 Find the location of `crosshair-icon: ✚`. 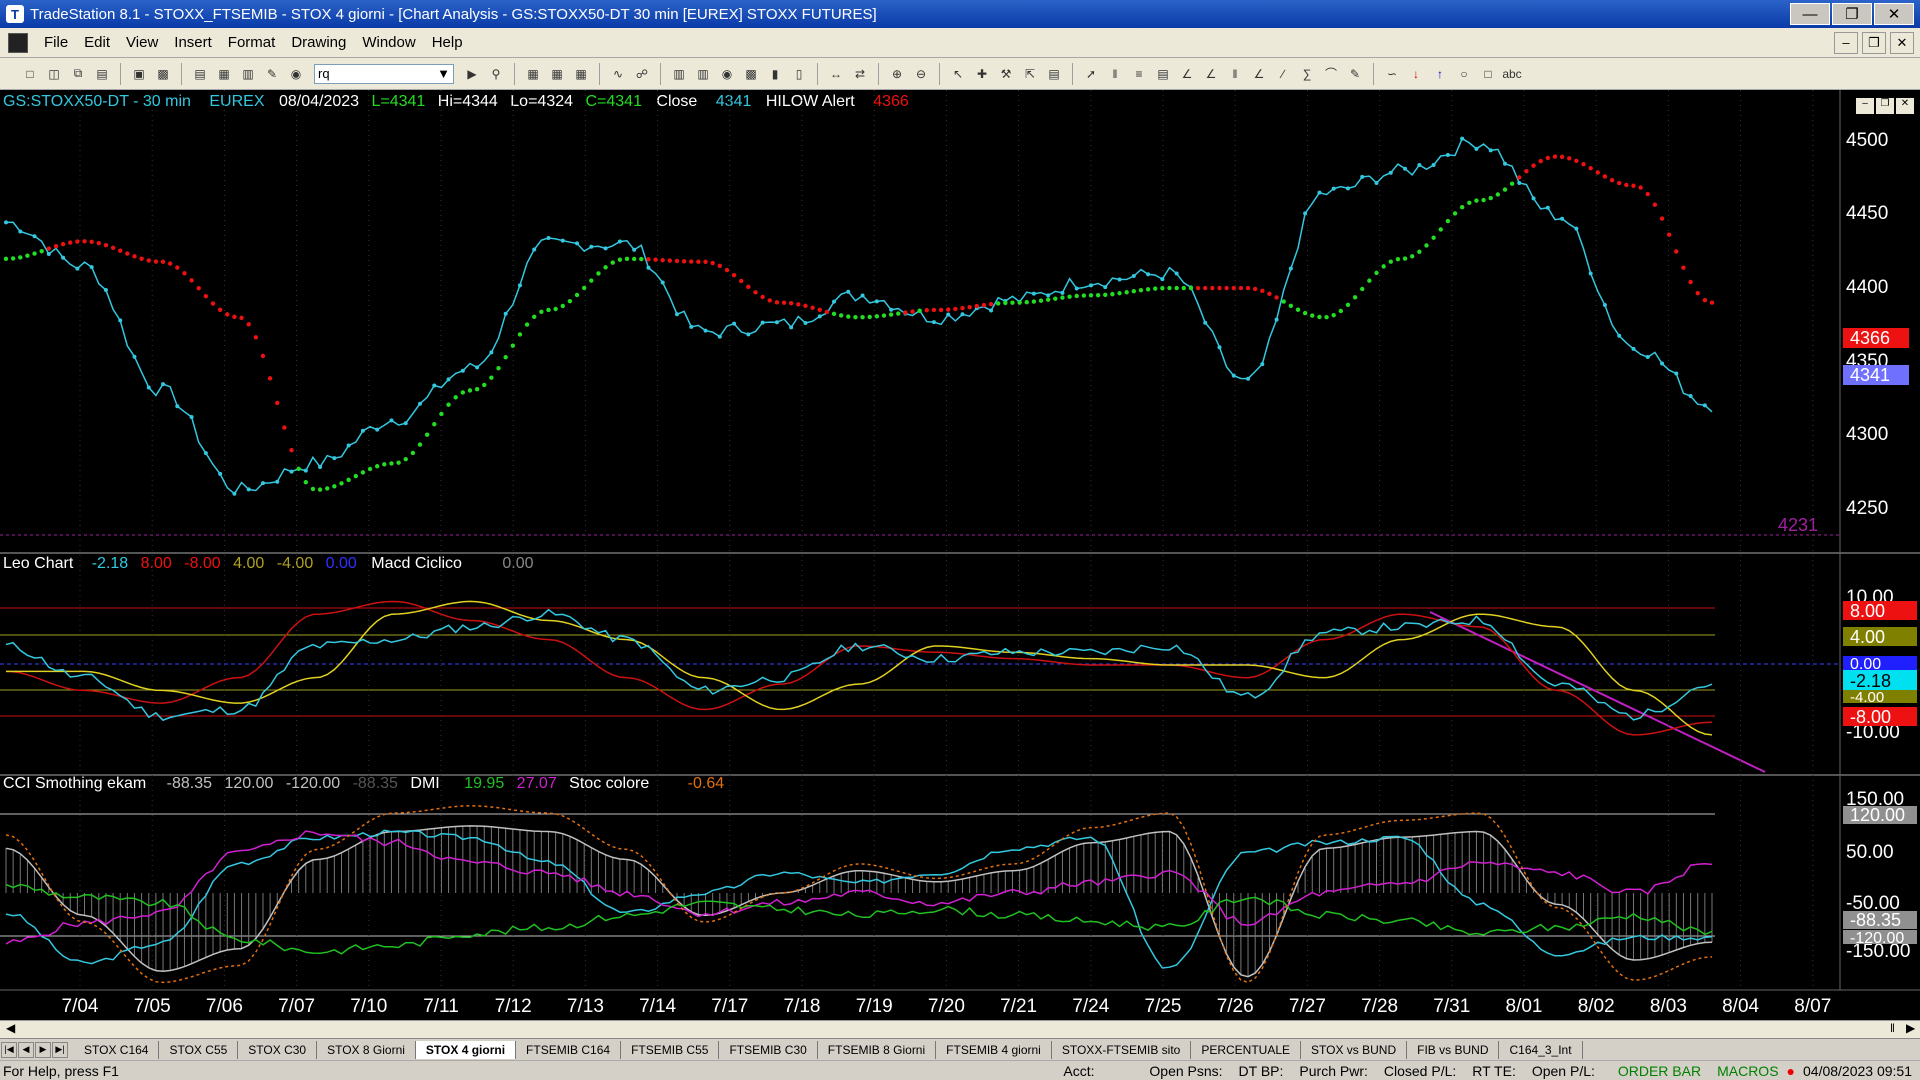

crosshair-icon: ✚ is located at coordinates (982, 74).